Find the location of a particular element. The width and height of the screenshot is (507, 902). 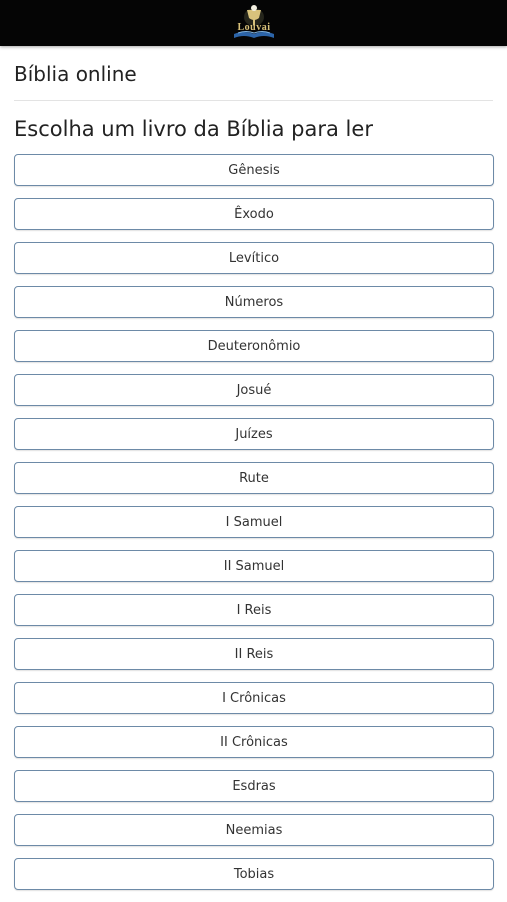

book-button-exodo: Êxodo is located at coordinates (254, 214).